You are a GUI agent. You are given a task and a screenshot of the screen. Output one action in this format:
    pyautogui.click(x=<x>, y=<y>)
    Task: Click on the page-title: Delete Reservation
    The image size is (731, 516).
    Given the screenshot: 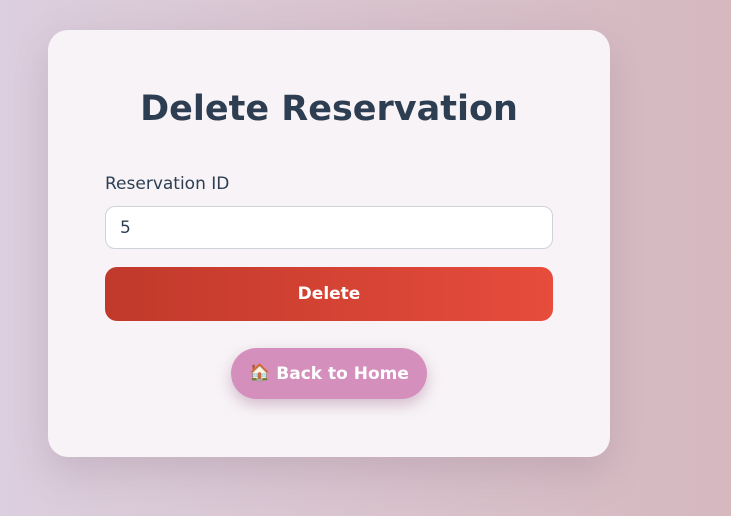 What is the action you would take?
    pyautogui.click(x=329, y=109)
    